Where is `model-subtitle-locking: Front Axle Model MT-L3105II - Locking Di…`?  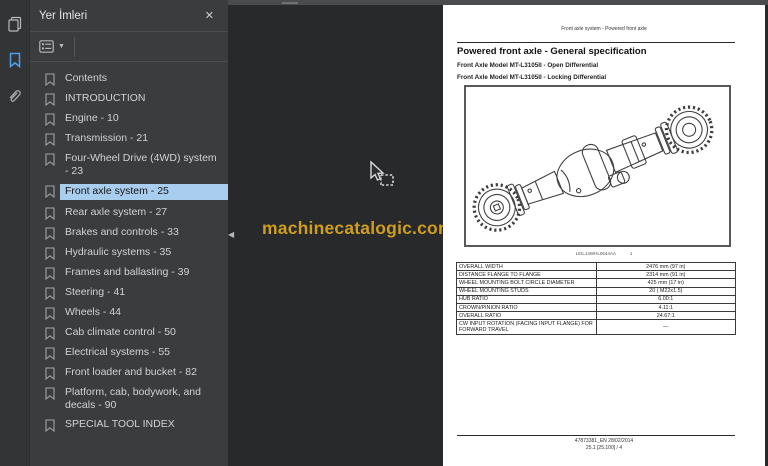 model-subtitle-locking: Front Axle Model MT-L3105II - Locking Di… is located at coordinates (532, 77).